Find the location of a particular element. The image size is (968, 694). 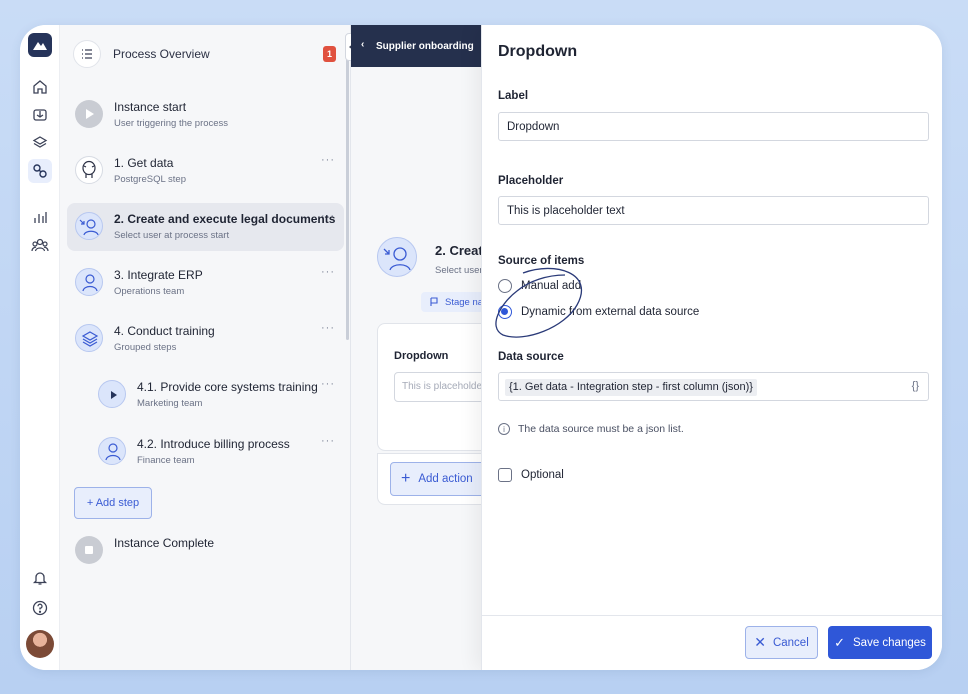

step-title: 4.2. Introduce billing process is located at coordinates (213, 444).